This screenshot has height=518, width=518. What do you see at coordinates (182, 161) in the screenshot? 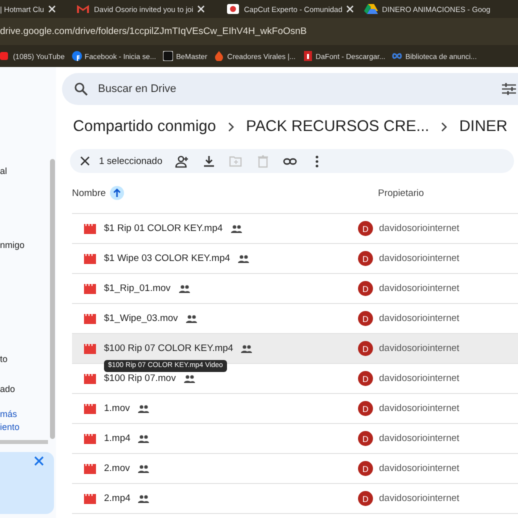
I see `add-person-icon` at bounding box center [182, 161].